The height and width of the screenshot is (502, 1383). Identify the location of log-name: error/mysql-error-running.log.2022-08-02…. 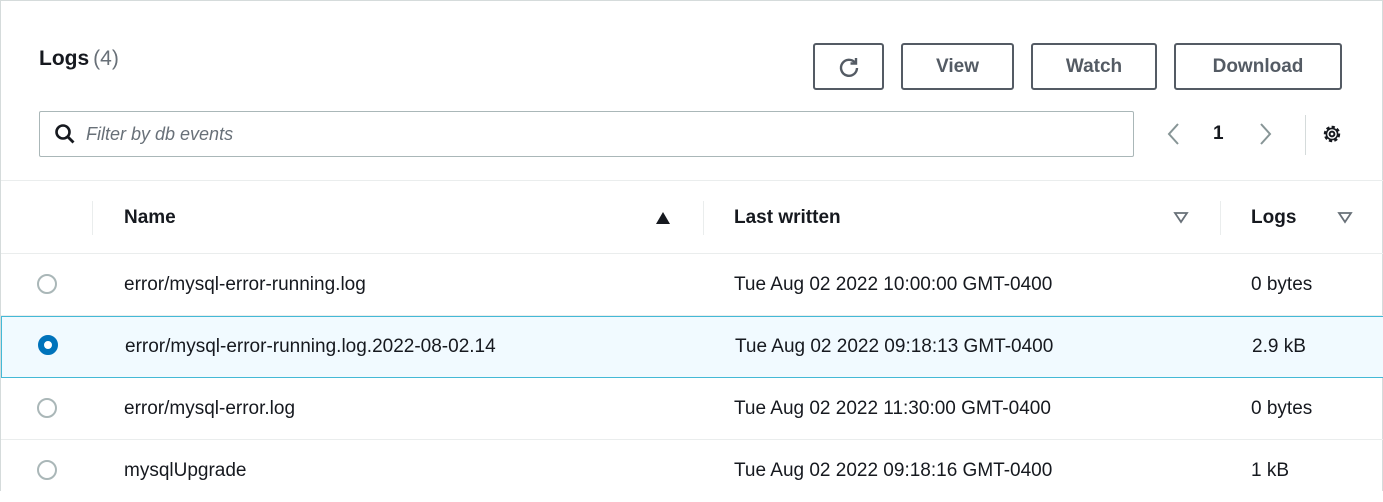
(310, 346).